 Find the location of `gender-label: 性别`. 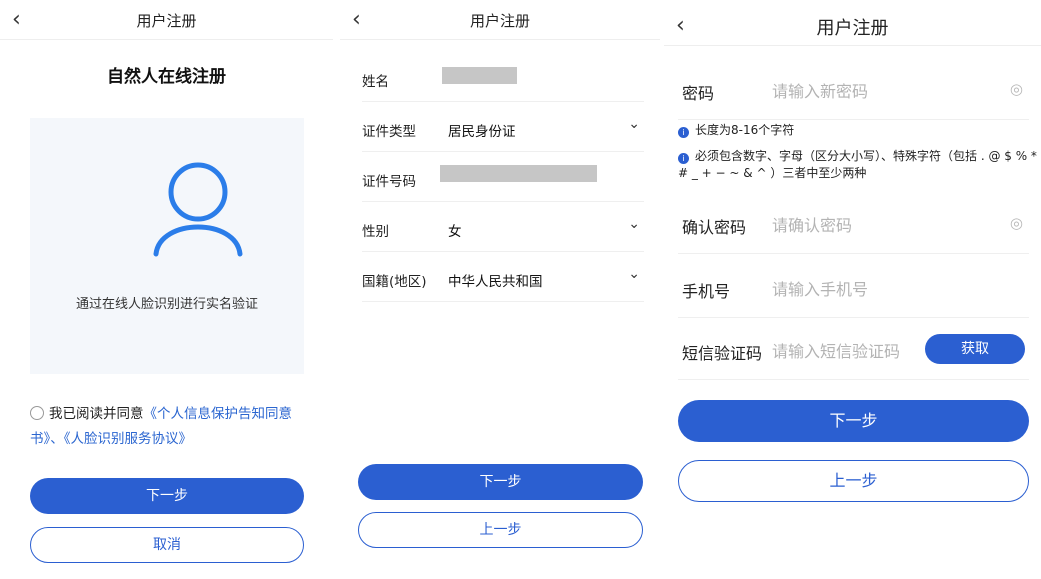

gender-label: 性别 is located at coordinates (375, 232).